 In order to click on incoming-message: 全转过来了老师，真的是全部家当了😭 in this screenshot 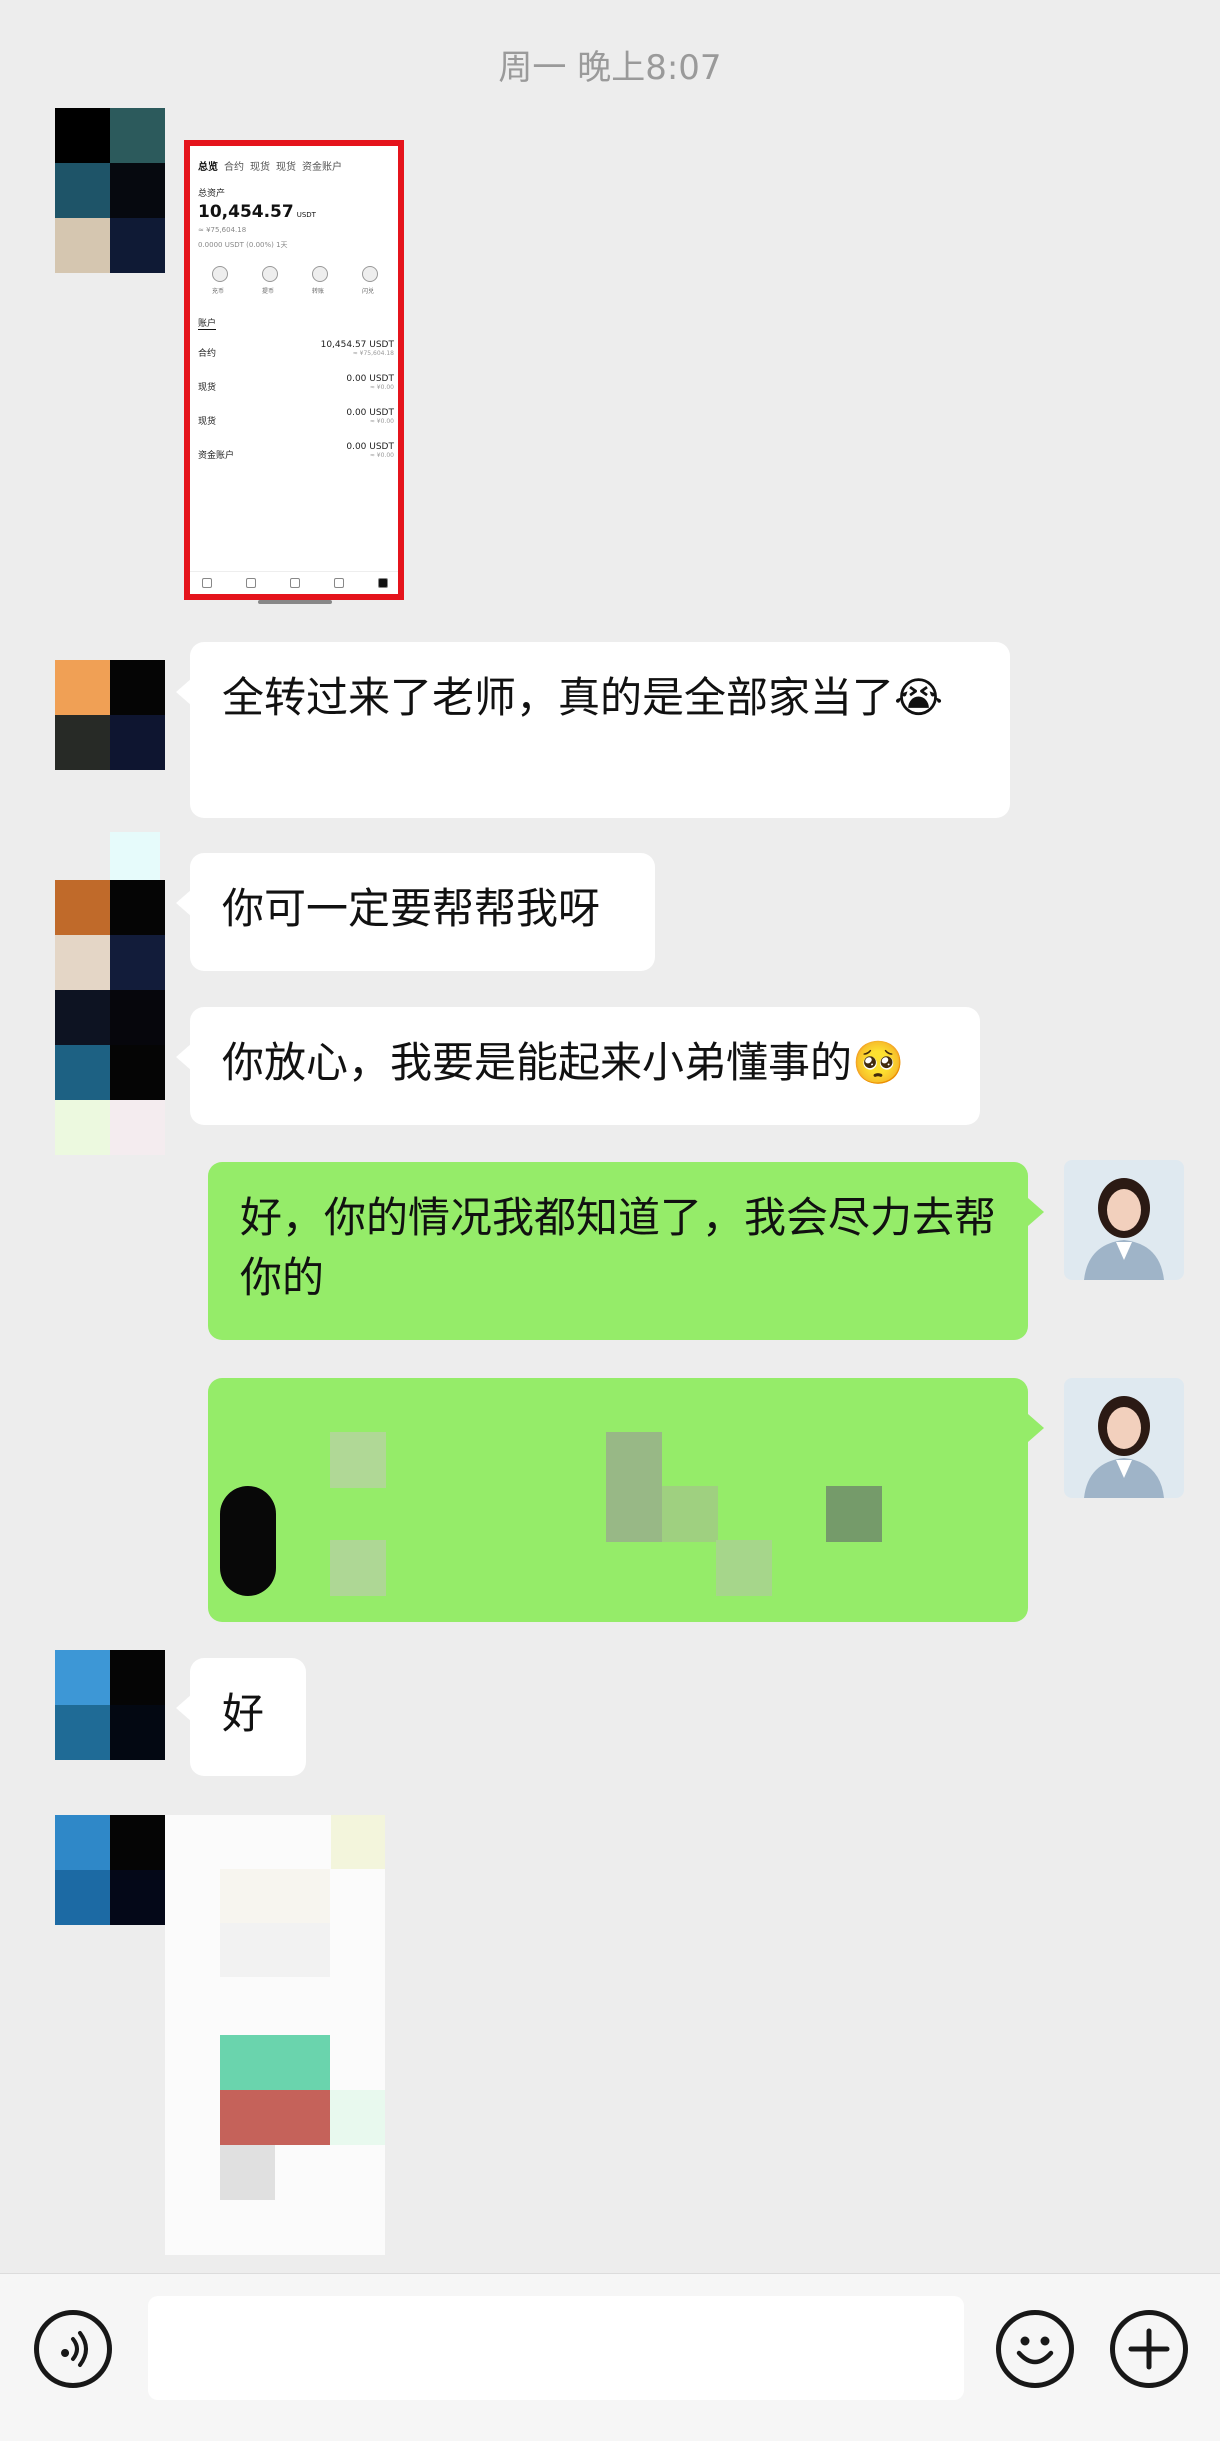, I will do `click(593, 730)`.